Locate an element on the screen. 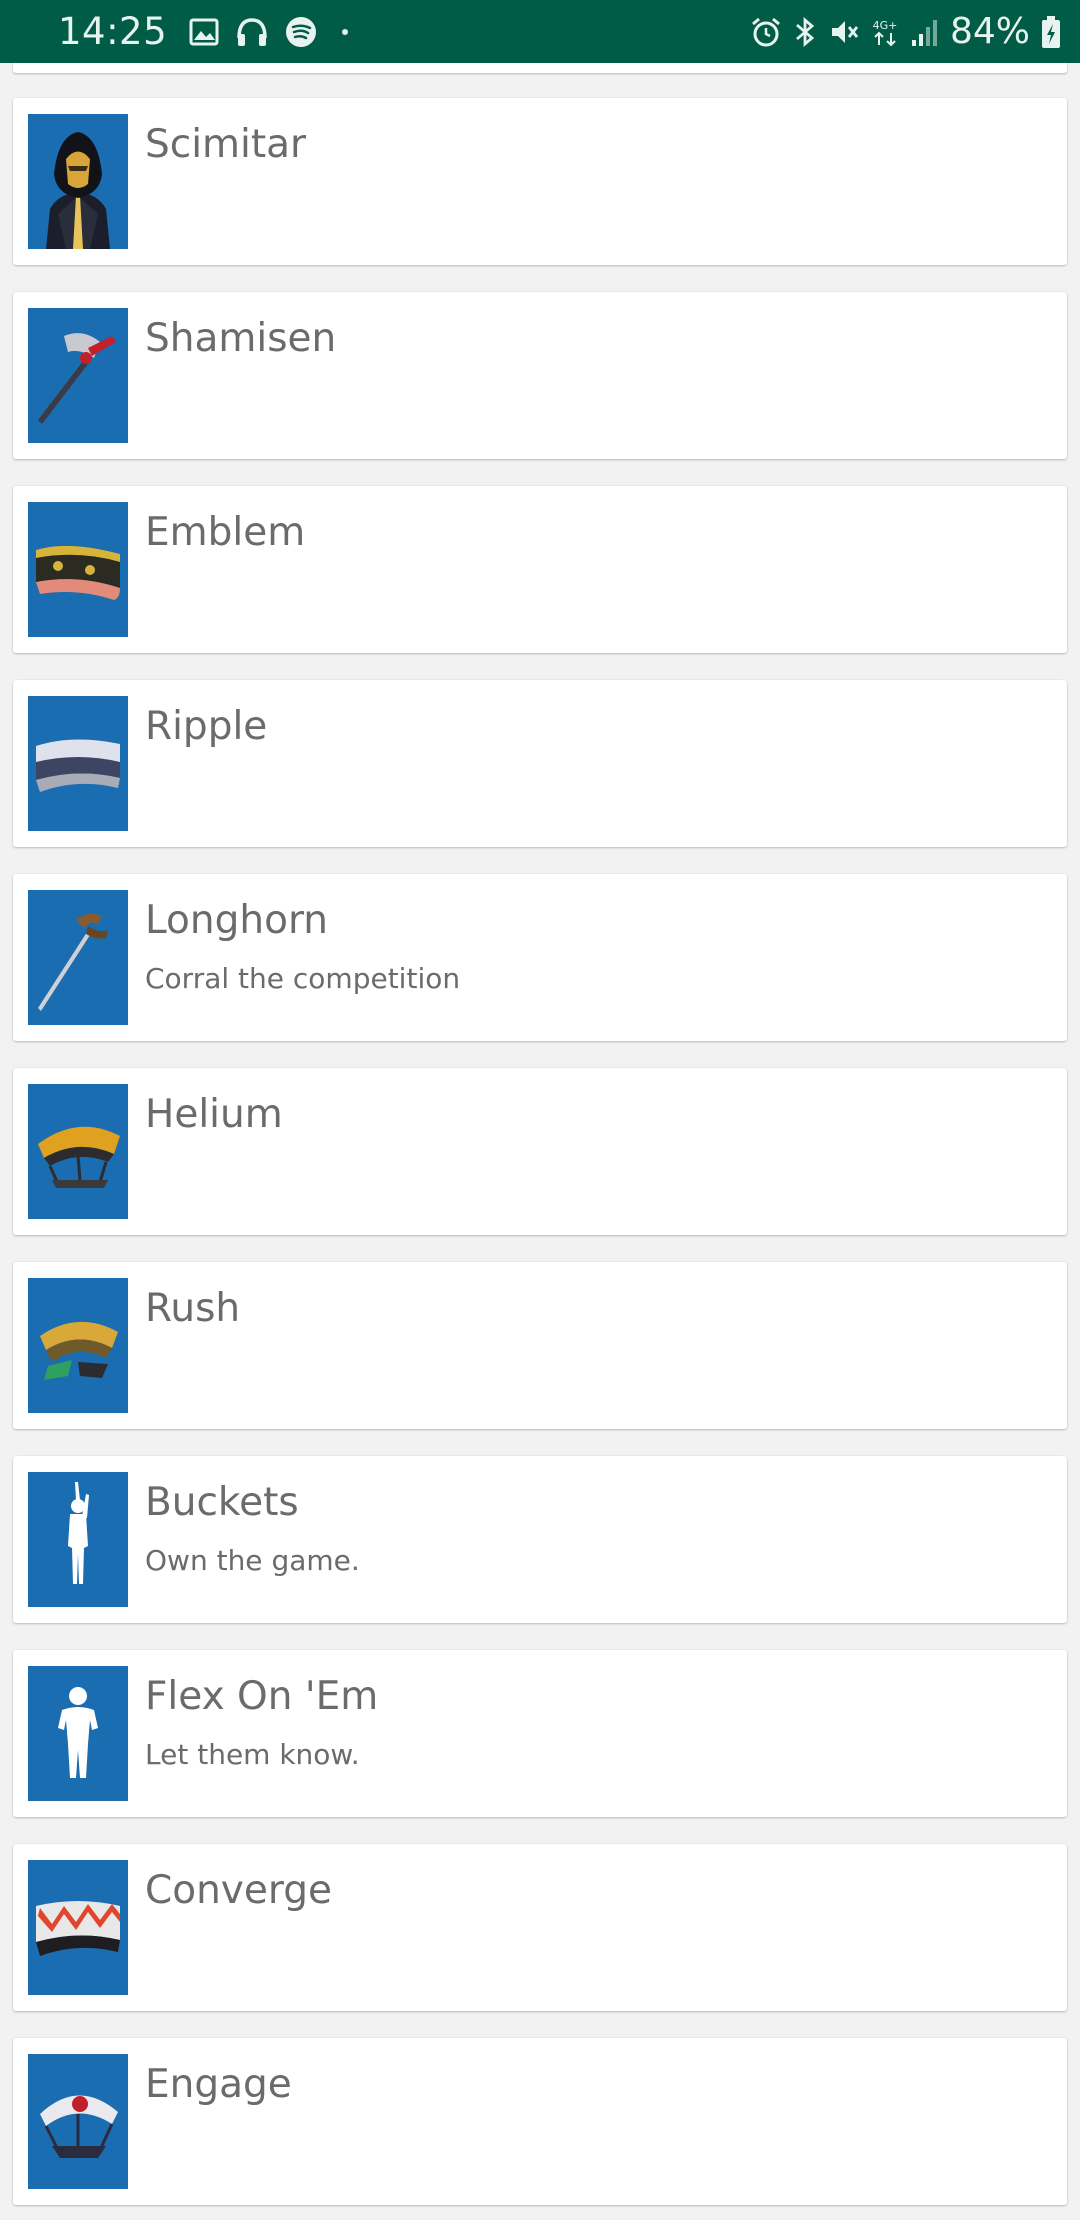 This screenshot has height=2220, width=1080. list-item: Buckets Own the game. is located at coordinates (540, 1539).